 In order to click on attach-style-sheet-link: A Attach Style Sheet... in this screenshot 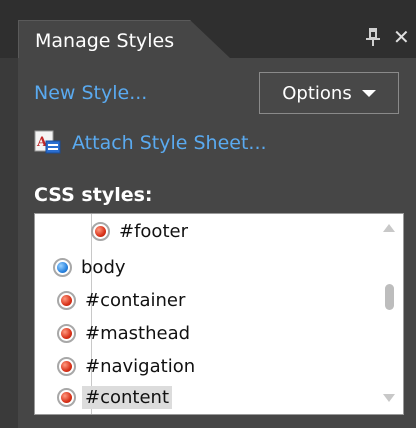, I will do `click(150, 143)`.